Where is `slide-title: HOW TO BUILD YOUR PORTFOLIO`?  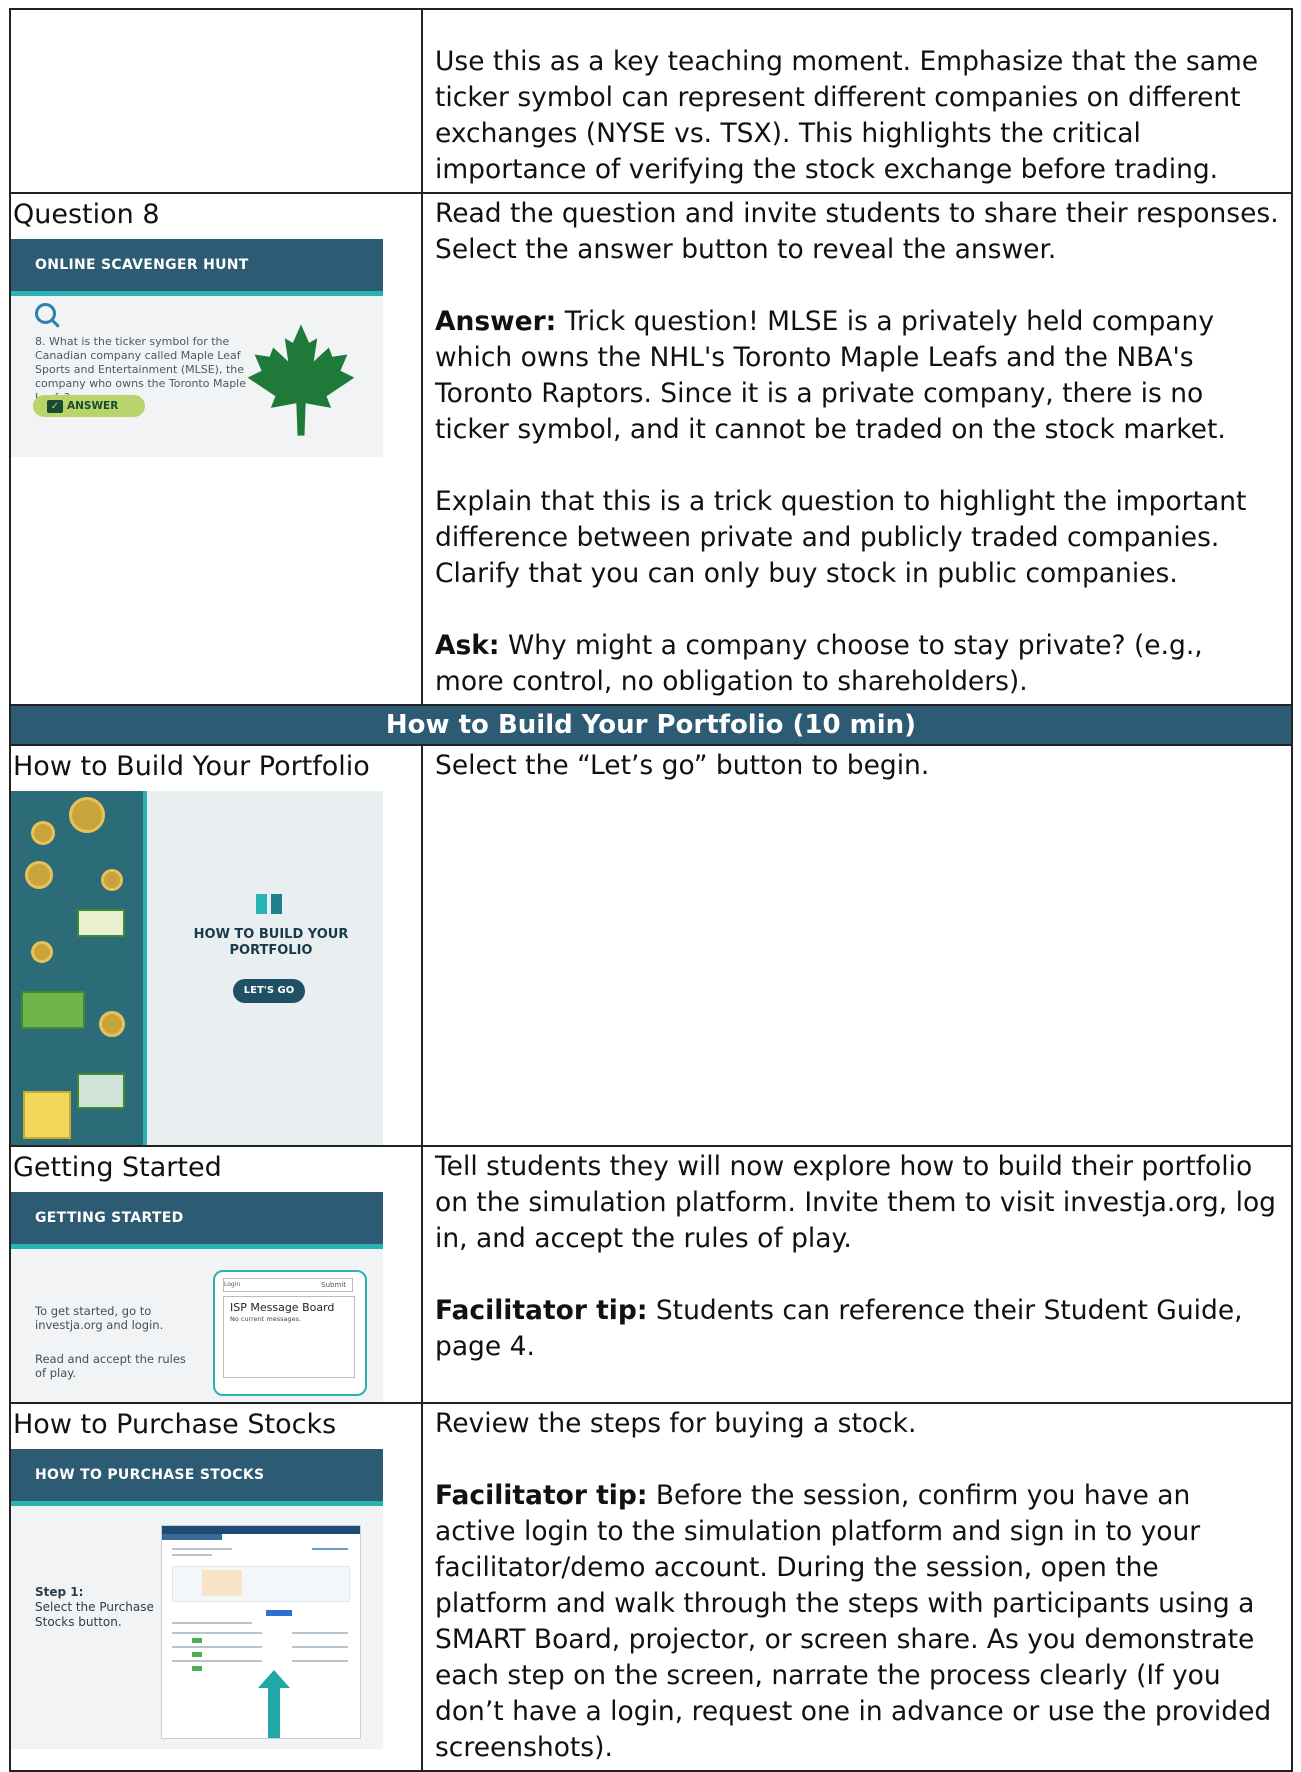 slide-title: HOW TO BUILD YOUR PORTFOLIO is located at coordinates (271, 942).